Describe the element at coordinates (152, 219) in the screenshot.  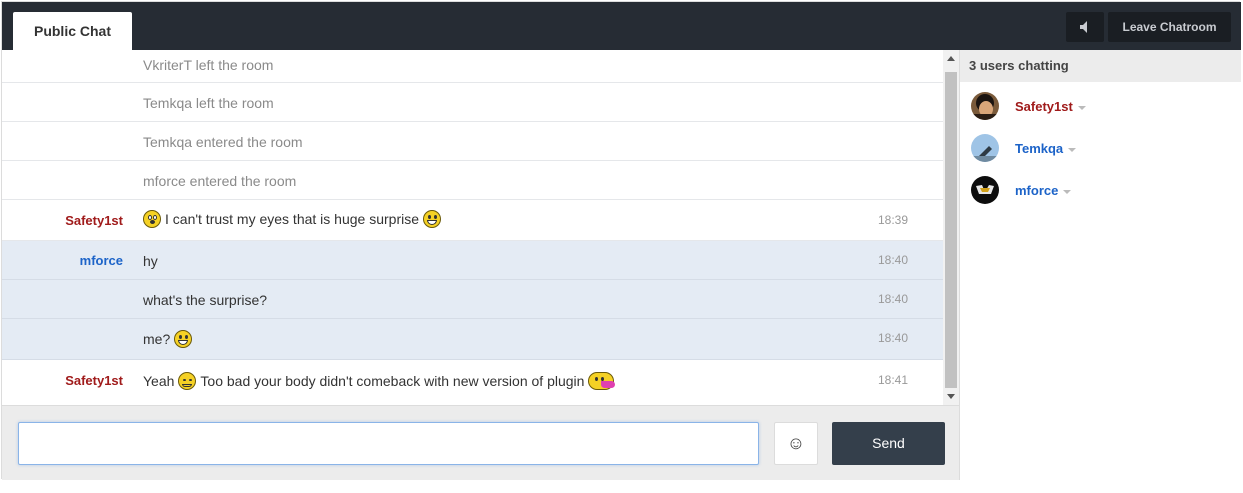
I see `surprised-emoji-icon` at that location.